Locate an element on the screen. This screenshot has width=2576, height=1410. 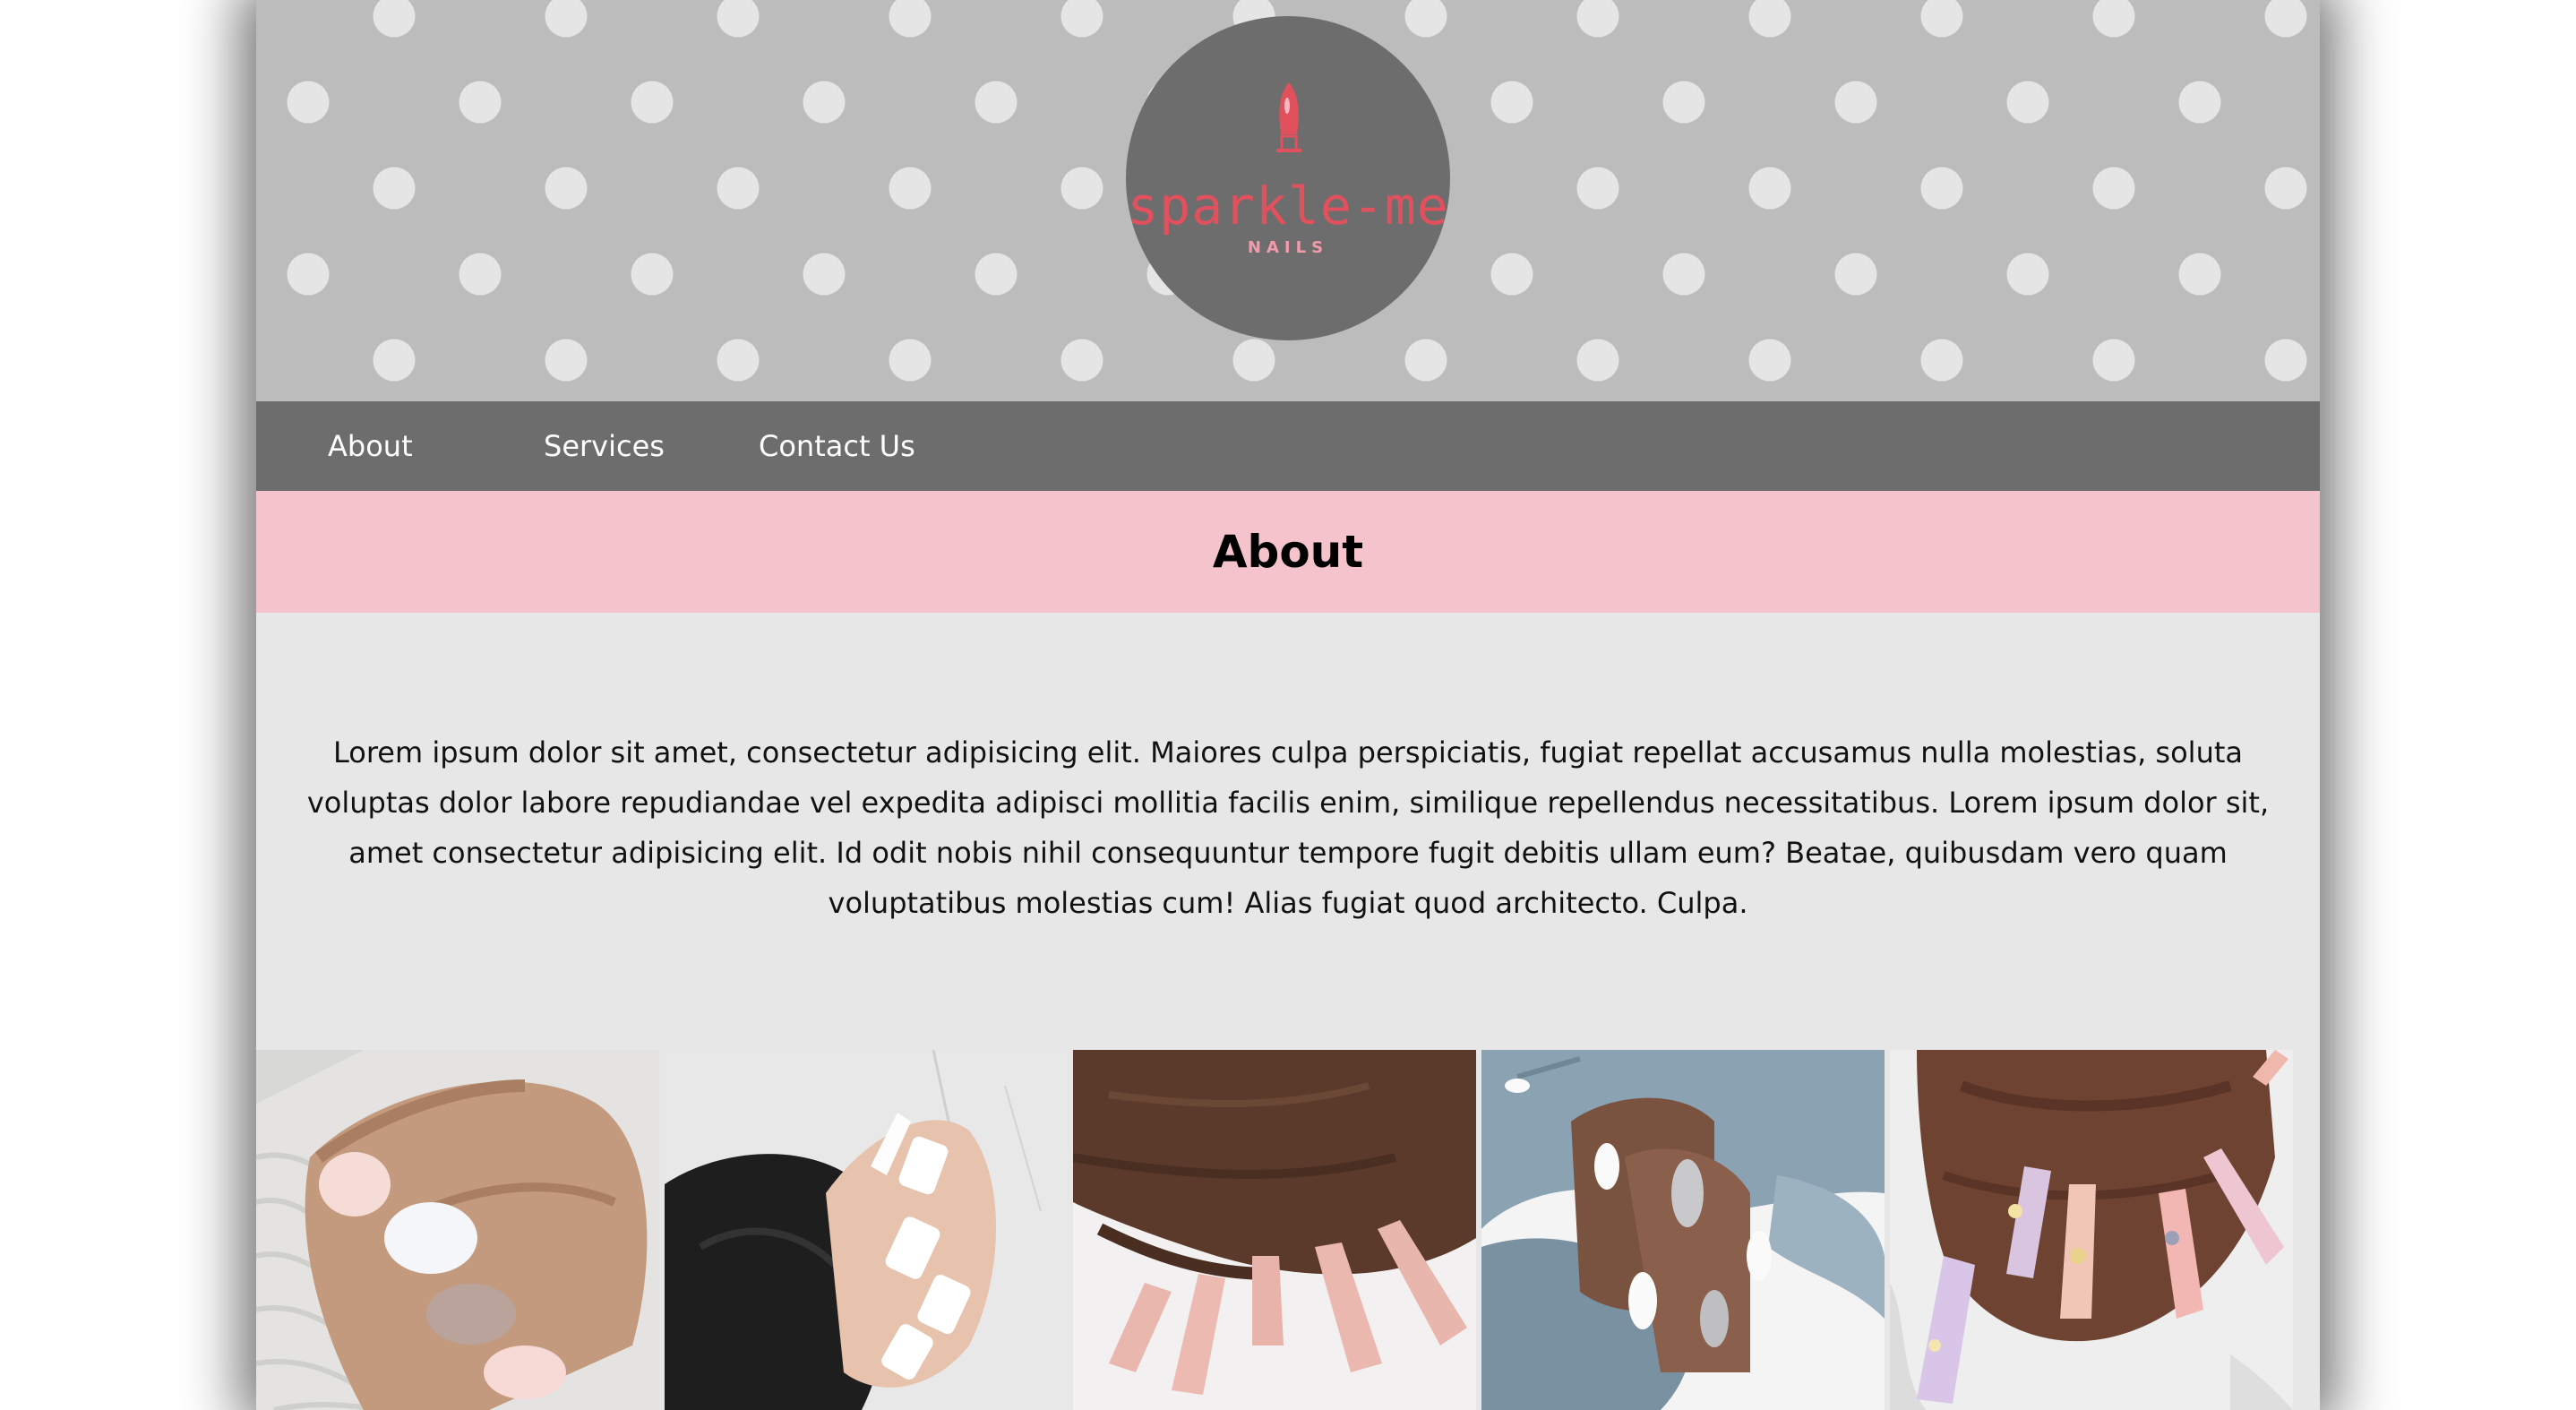
main-navigation: About Services Contact Us is located at coordinates (1288, 446).